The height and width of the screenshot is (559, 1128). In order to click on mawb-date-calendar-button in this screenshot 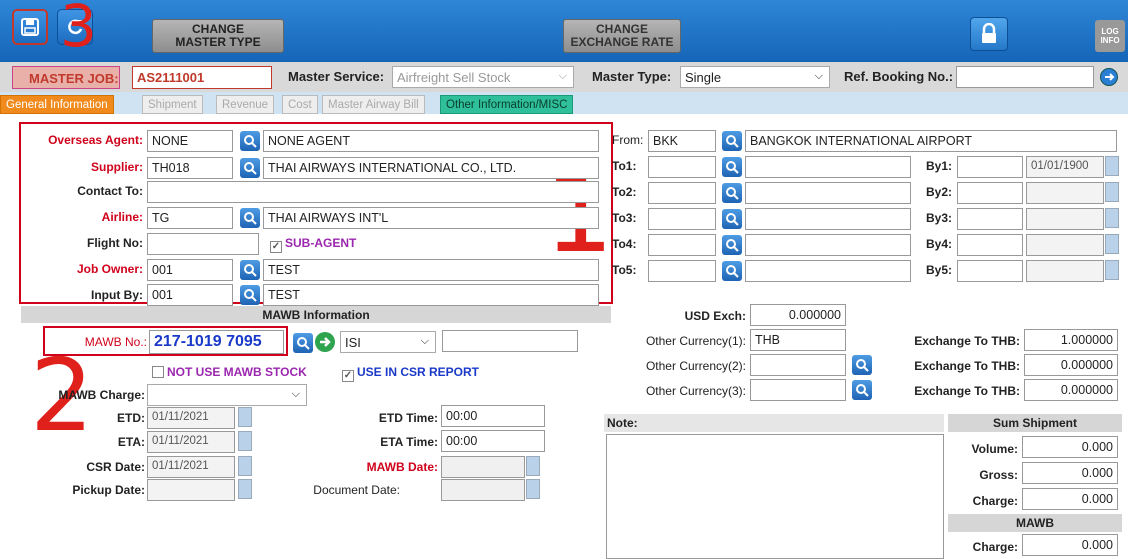, I will do `click(533, 466)`.